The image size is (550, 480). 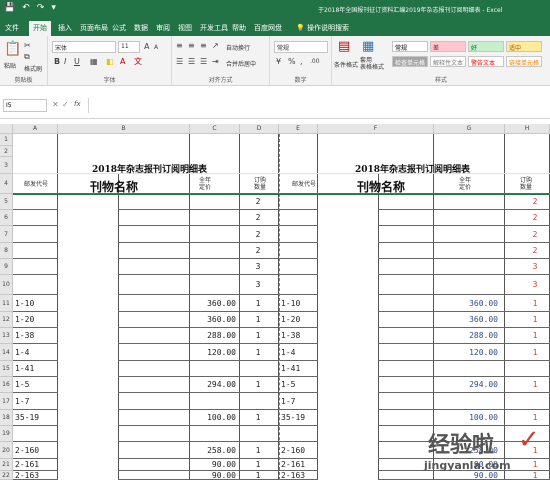 What do you see at coordinates (26, 8) in the screenshot?
I see `undo-icon: ↶` at bounding box center [26, 8].